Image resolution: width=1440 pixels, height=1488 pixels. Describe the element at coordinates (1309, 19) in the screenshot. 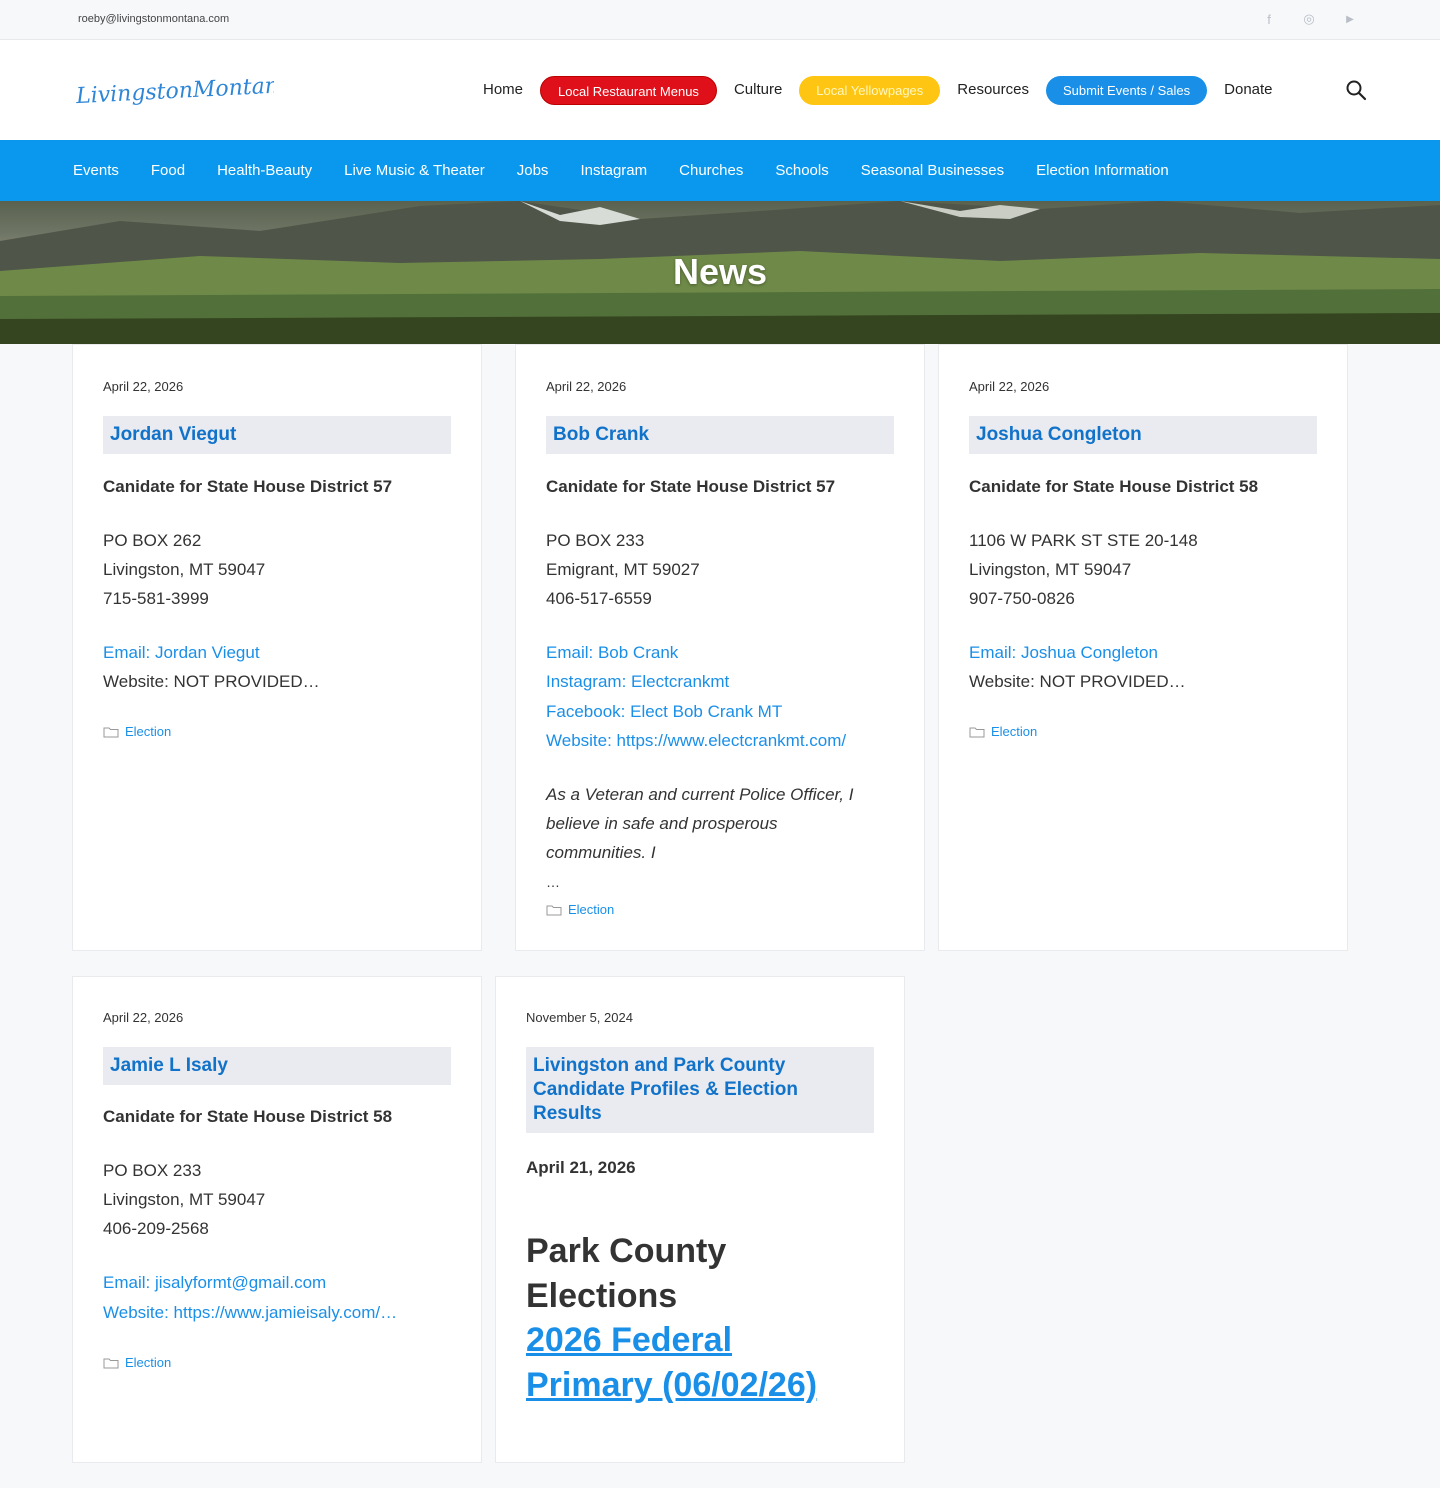

I see `instagram-icon: ◎` at that location.